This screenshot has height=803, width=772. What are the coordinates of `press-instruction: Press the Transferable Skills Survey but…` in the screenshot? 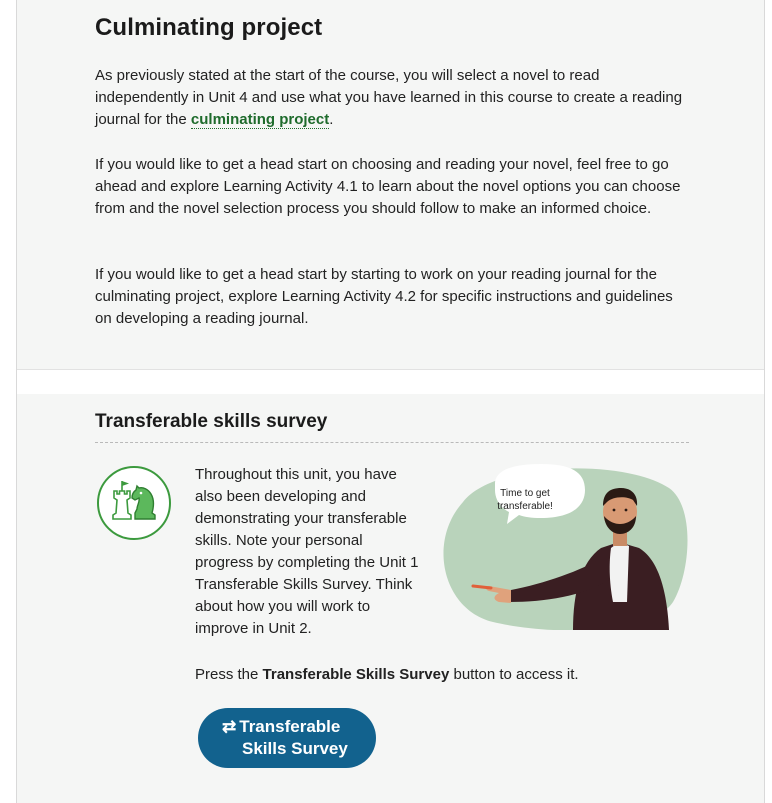 It's located at (387, 675).